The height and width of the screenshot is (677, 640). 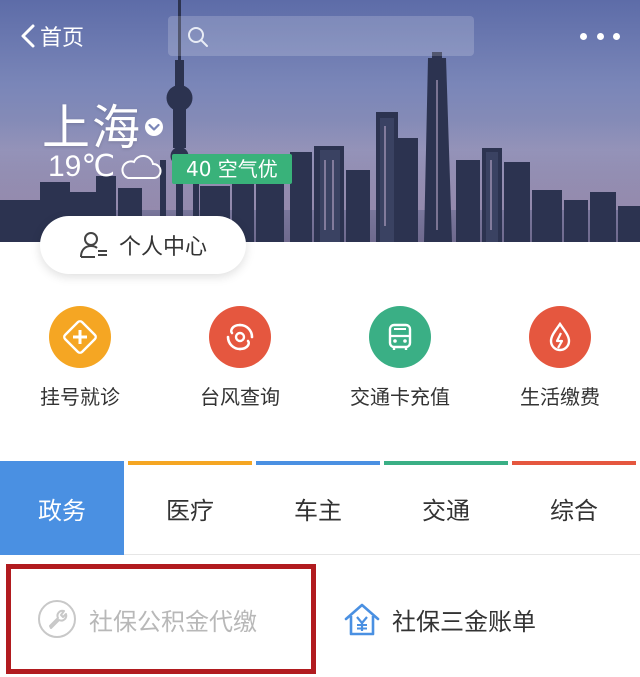 I want to click on tab-label: 交通, so click(x=446, y=510).